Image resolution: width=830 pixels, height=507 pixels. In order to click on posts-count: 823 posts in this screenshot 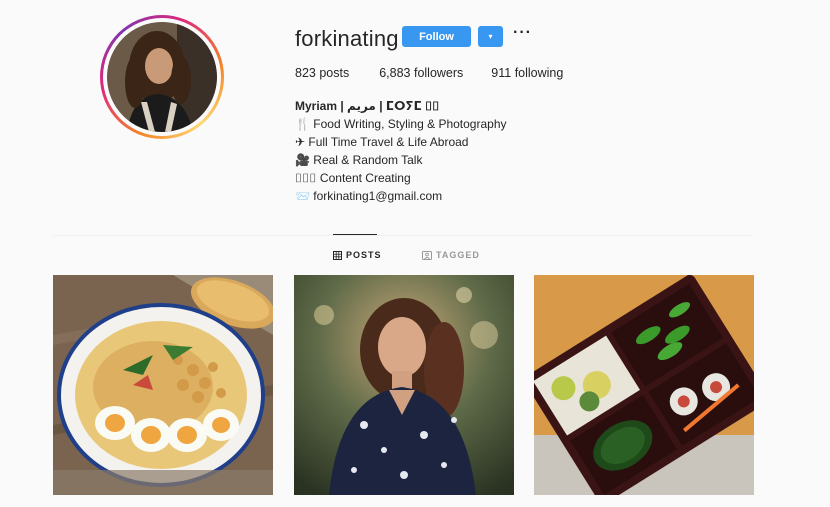, I will do `click(322, 73)`.